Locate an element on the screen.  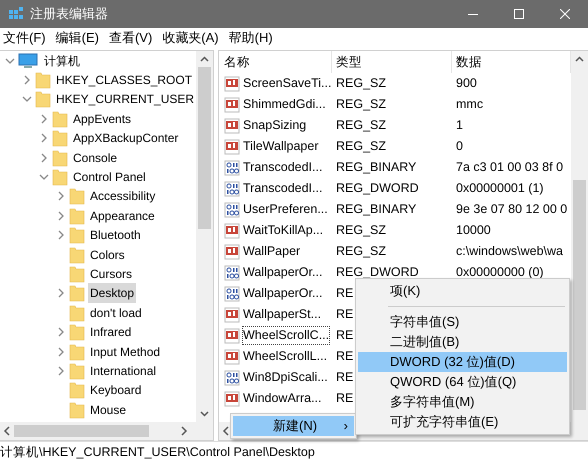
tree-item: Appearance is located at coordinates (122, 216).